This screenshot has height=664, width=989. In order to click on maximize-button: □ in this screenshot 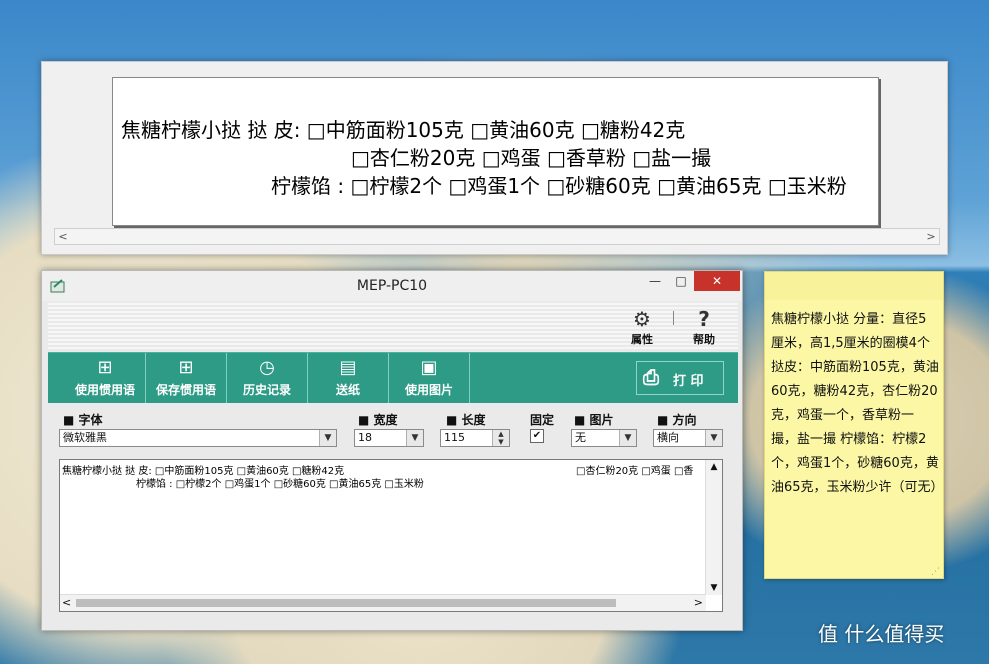, I will do `click(681, 281)`.